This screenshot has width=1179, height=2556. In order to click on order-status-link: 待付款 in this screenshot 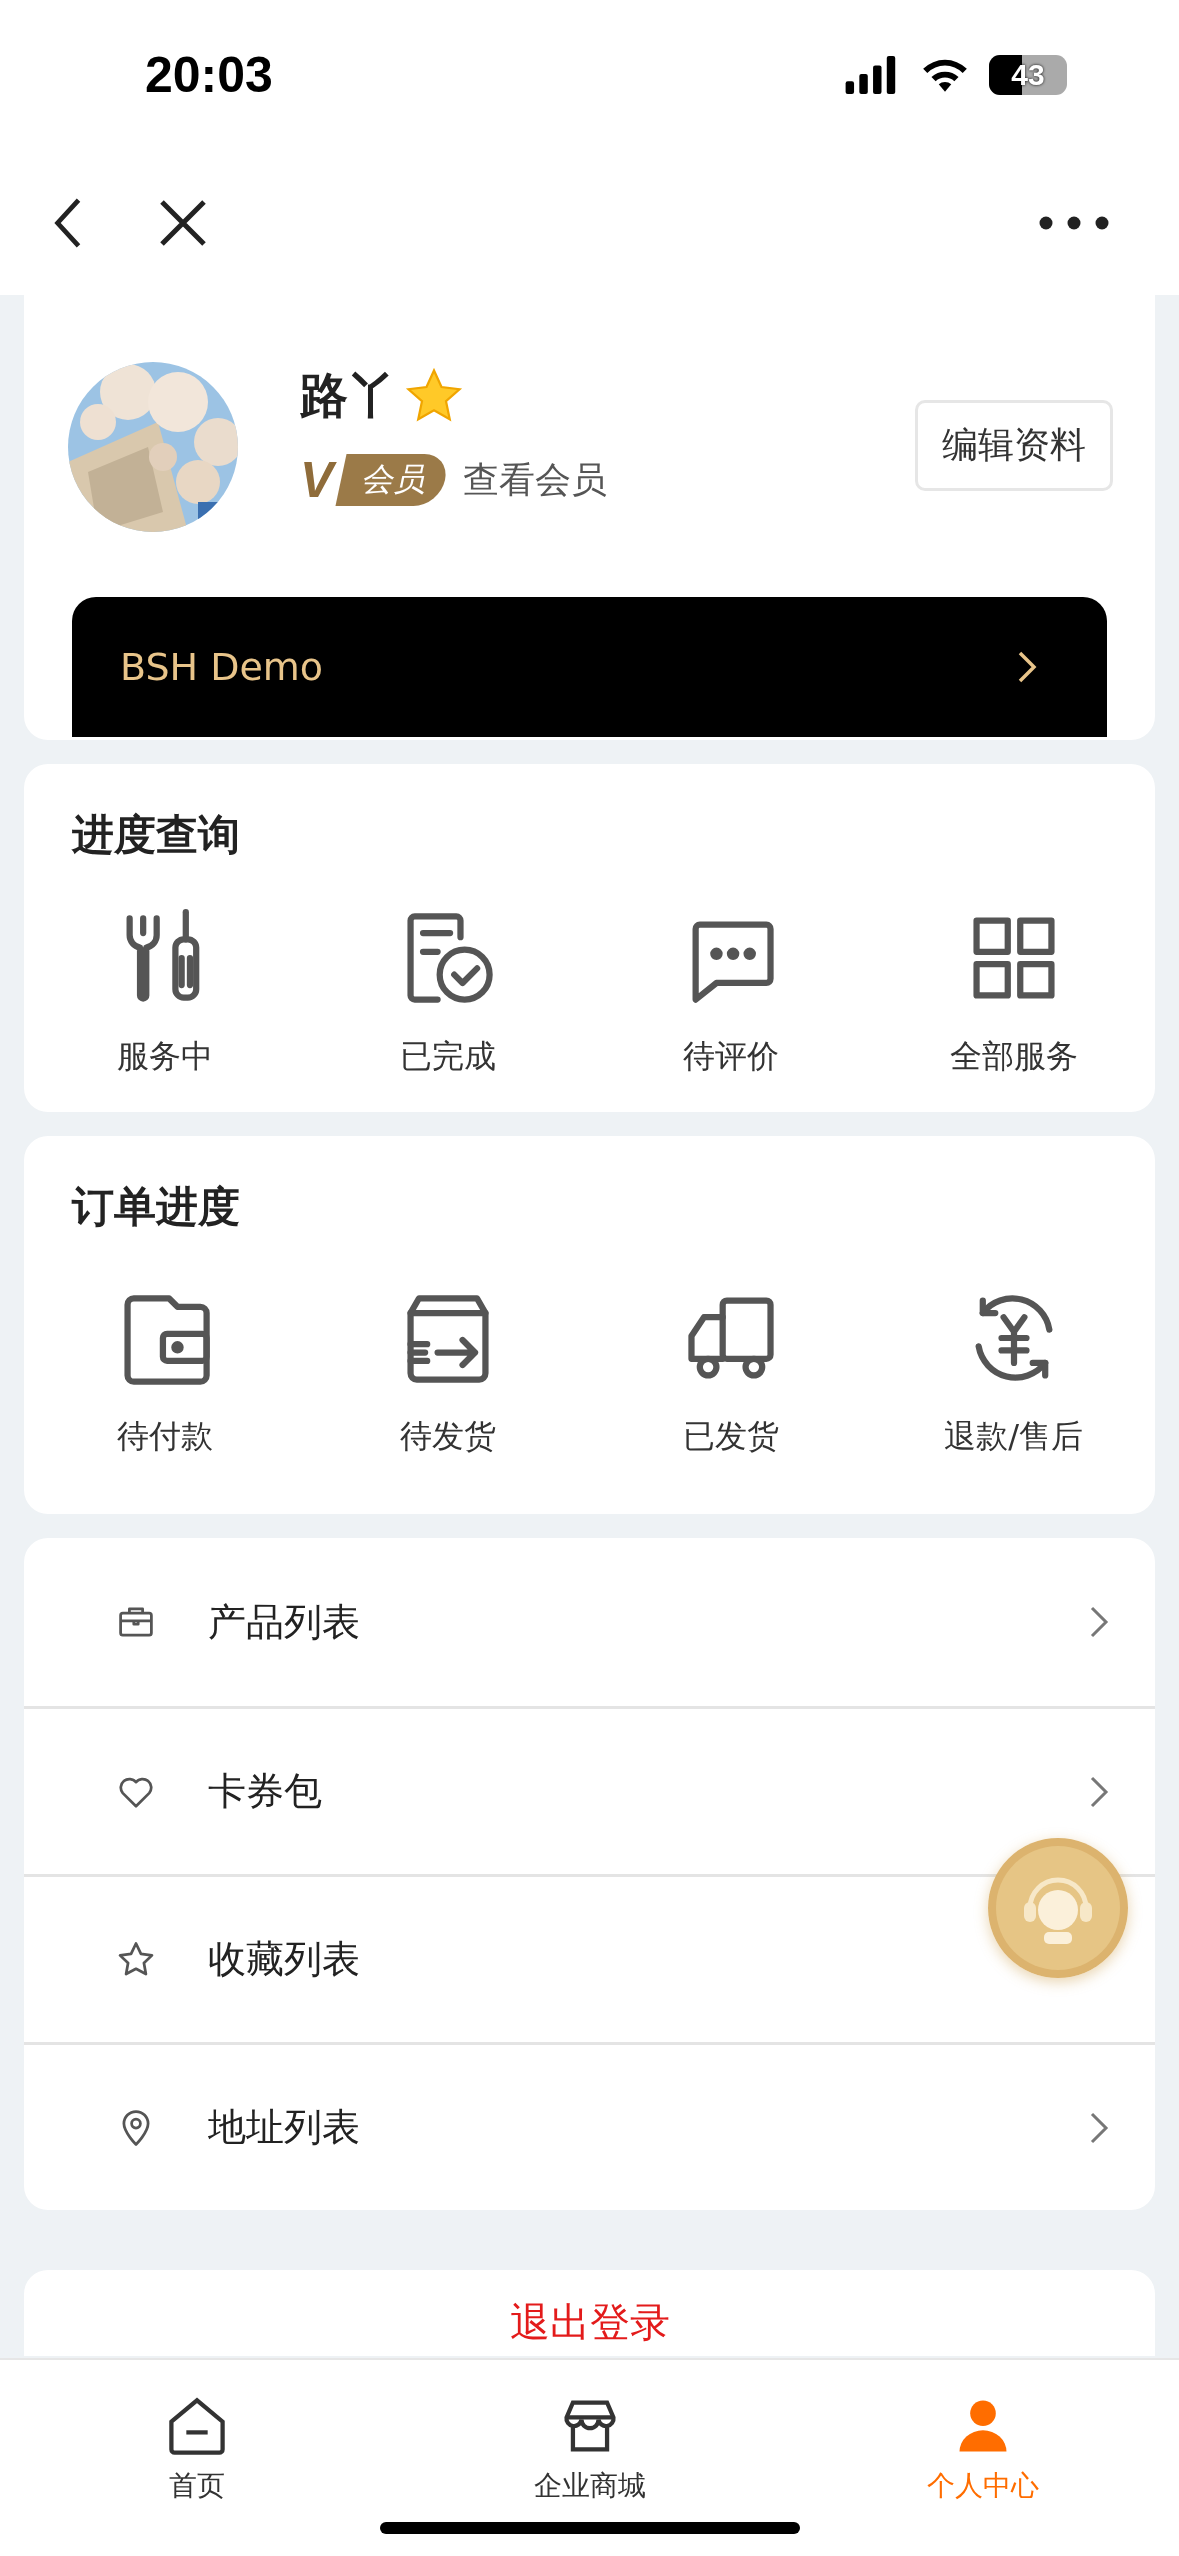, I will do `click(165, 1436)`.